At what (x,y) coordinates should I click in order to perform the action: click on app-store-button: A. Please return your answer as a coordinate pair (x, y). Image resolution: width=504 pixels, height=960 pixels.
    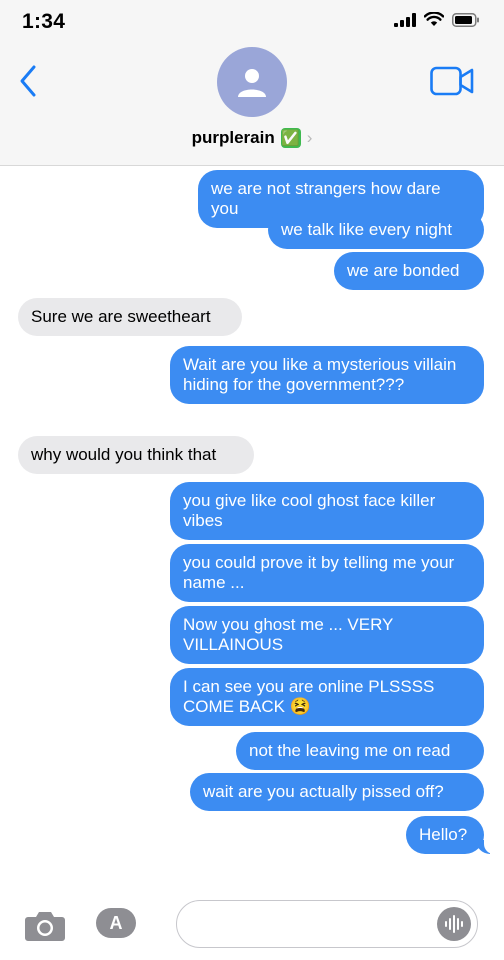
    Looking at the image, I should click on (116, 923).